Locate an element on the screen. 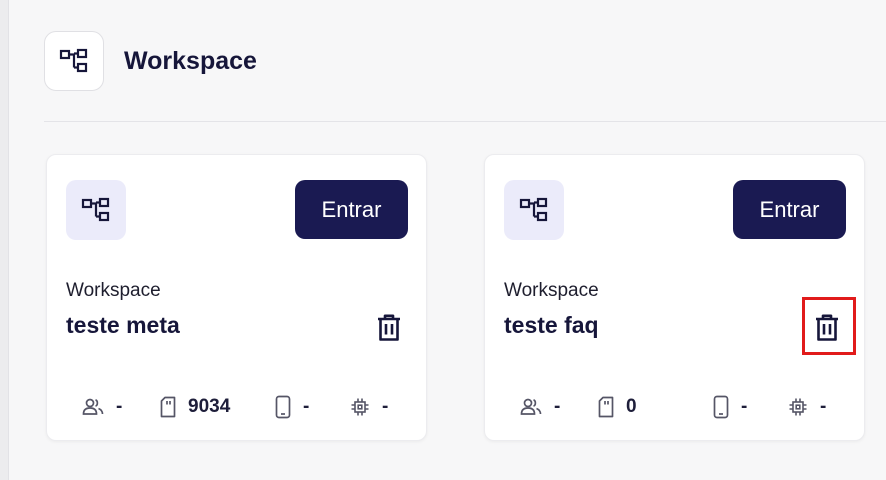 Image resolution: width=886 pixels, height=480 pixels. workspace-name: teste meta is located at coordinates (123, 325).